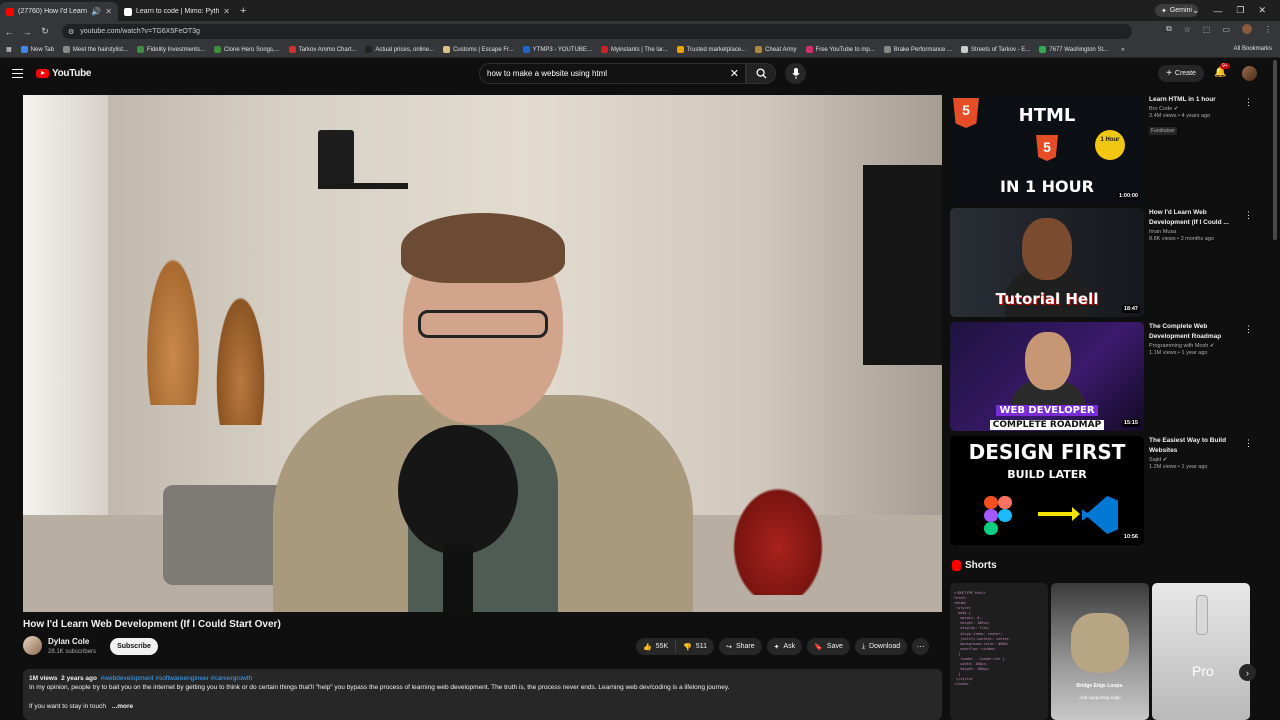 This screenshot has height=720, width=1280. I want to click on shorts-heading: Shorts, so click(974, 565).